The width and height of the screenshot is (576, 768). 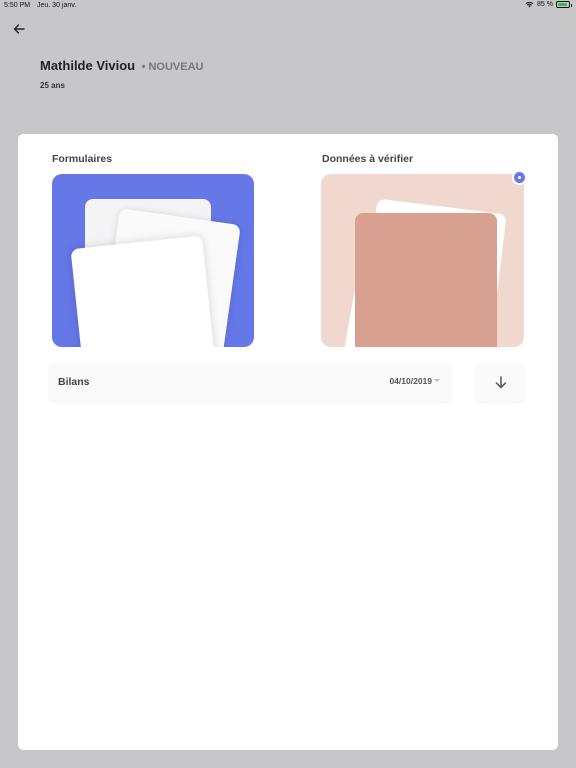 I want to click on bilans-label: Bilans, so click(x=74, y=382).